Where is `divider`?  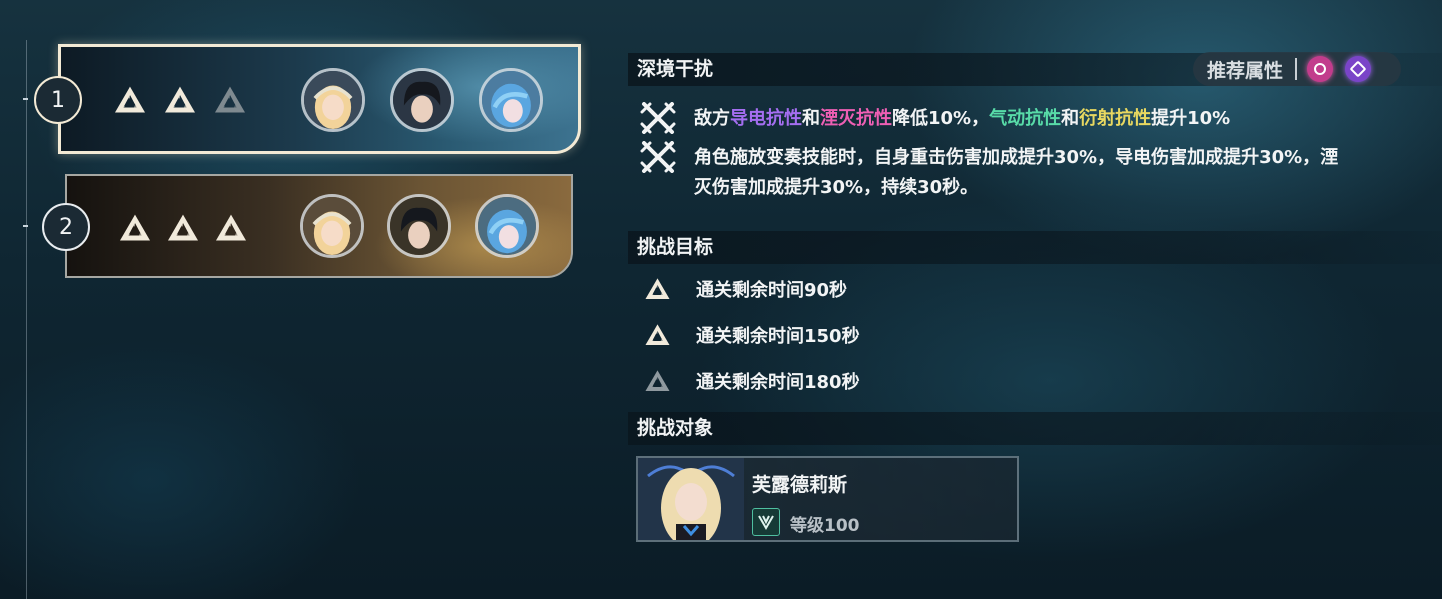 divider is located at coordinates (1296, 69).